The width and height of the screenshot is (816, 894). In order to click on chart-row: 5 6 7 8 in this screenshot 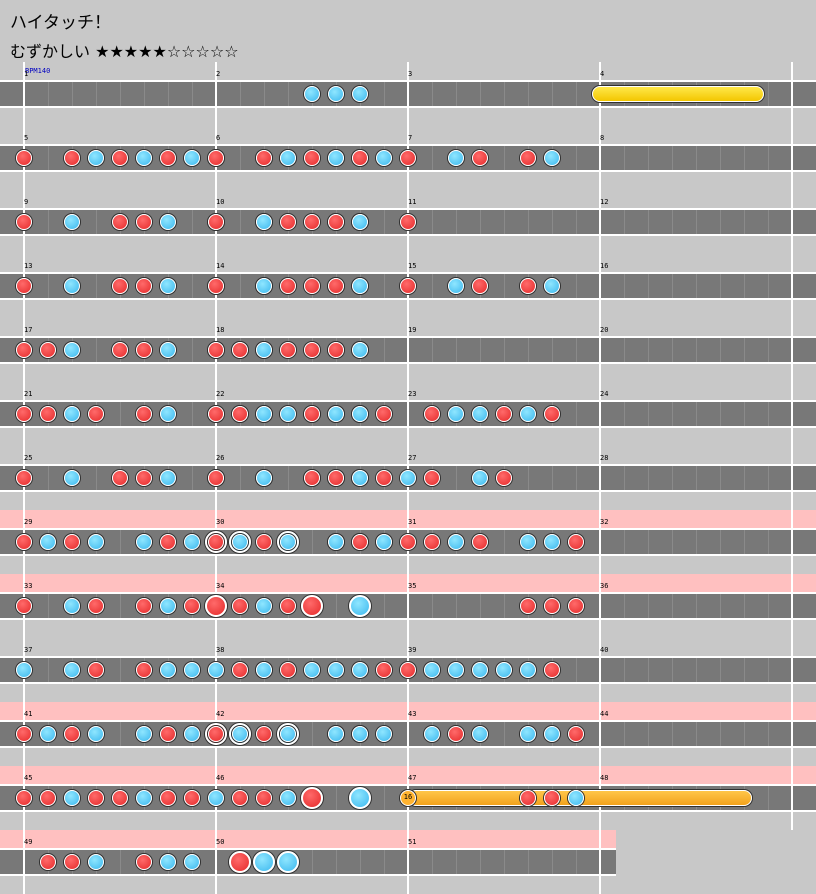, I will do `click(408, 158)`.